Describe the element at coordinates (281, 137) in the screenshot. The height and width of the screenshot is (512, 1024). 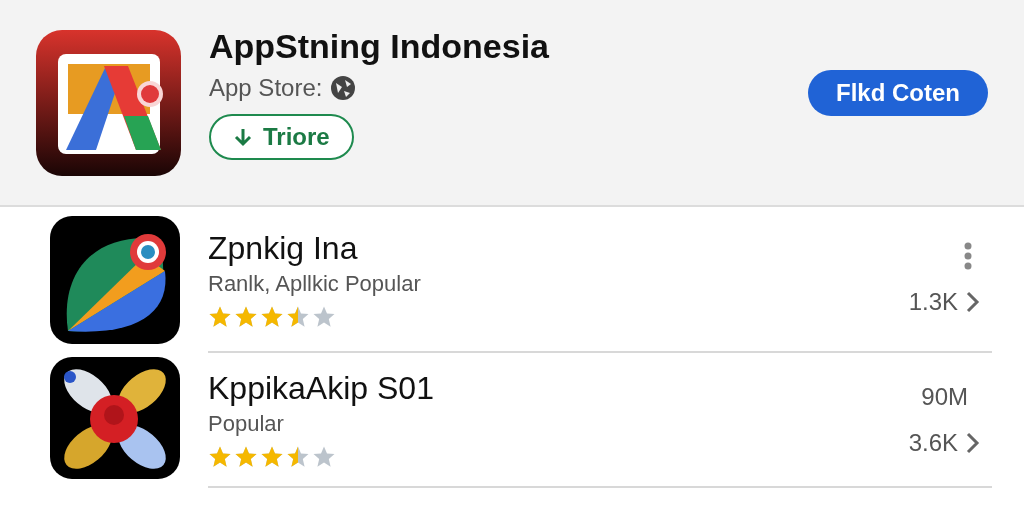
I see `install-button: Triore` at that location.